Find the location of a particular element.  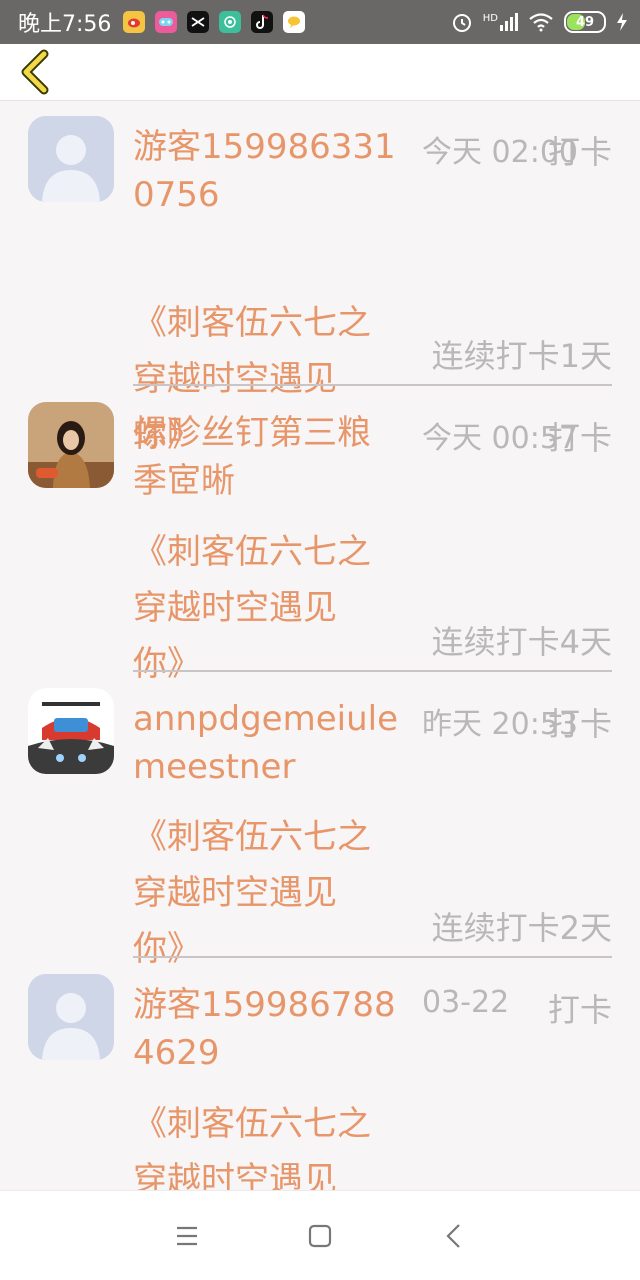

streak-text: 连续打卡2天 is located at coordinates (521, 928).